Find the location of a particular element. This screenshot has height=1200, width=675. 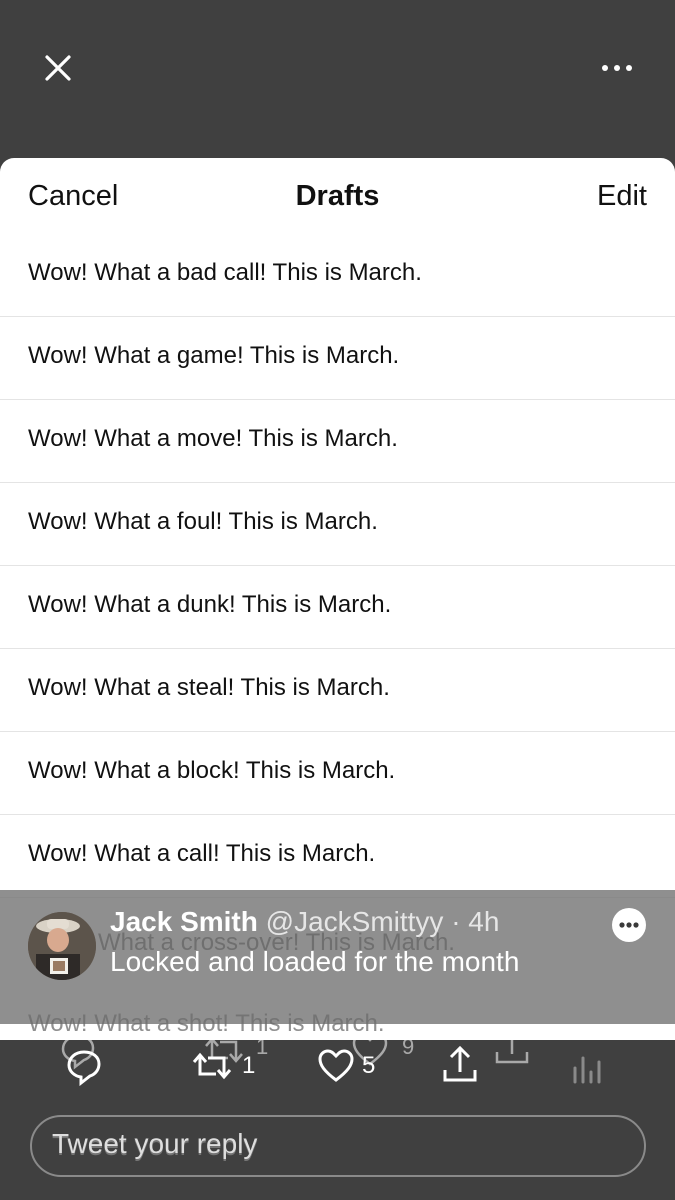

like-count: 5 is located at coordinates (369, 1065).